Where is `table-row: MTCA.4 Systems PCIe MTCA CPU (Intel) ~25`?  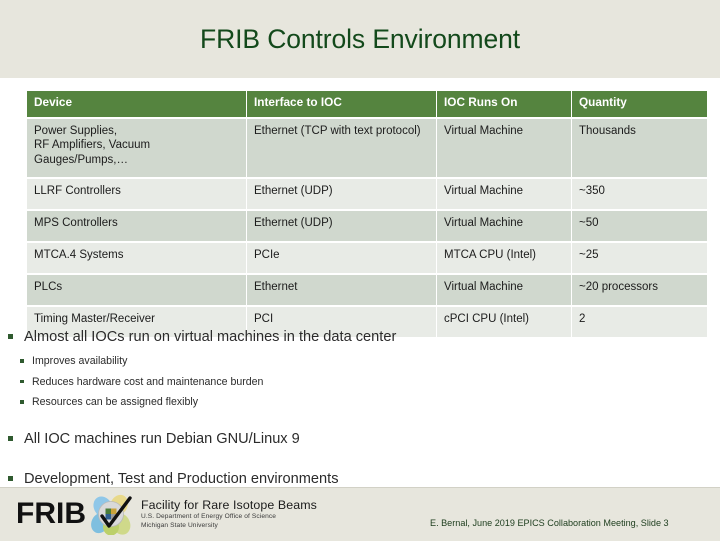
table-row: MTCA.4 Systems PCIe MTCA CPU (Intel) ~25 is located at coordinates (367, 258).